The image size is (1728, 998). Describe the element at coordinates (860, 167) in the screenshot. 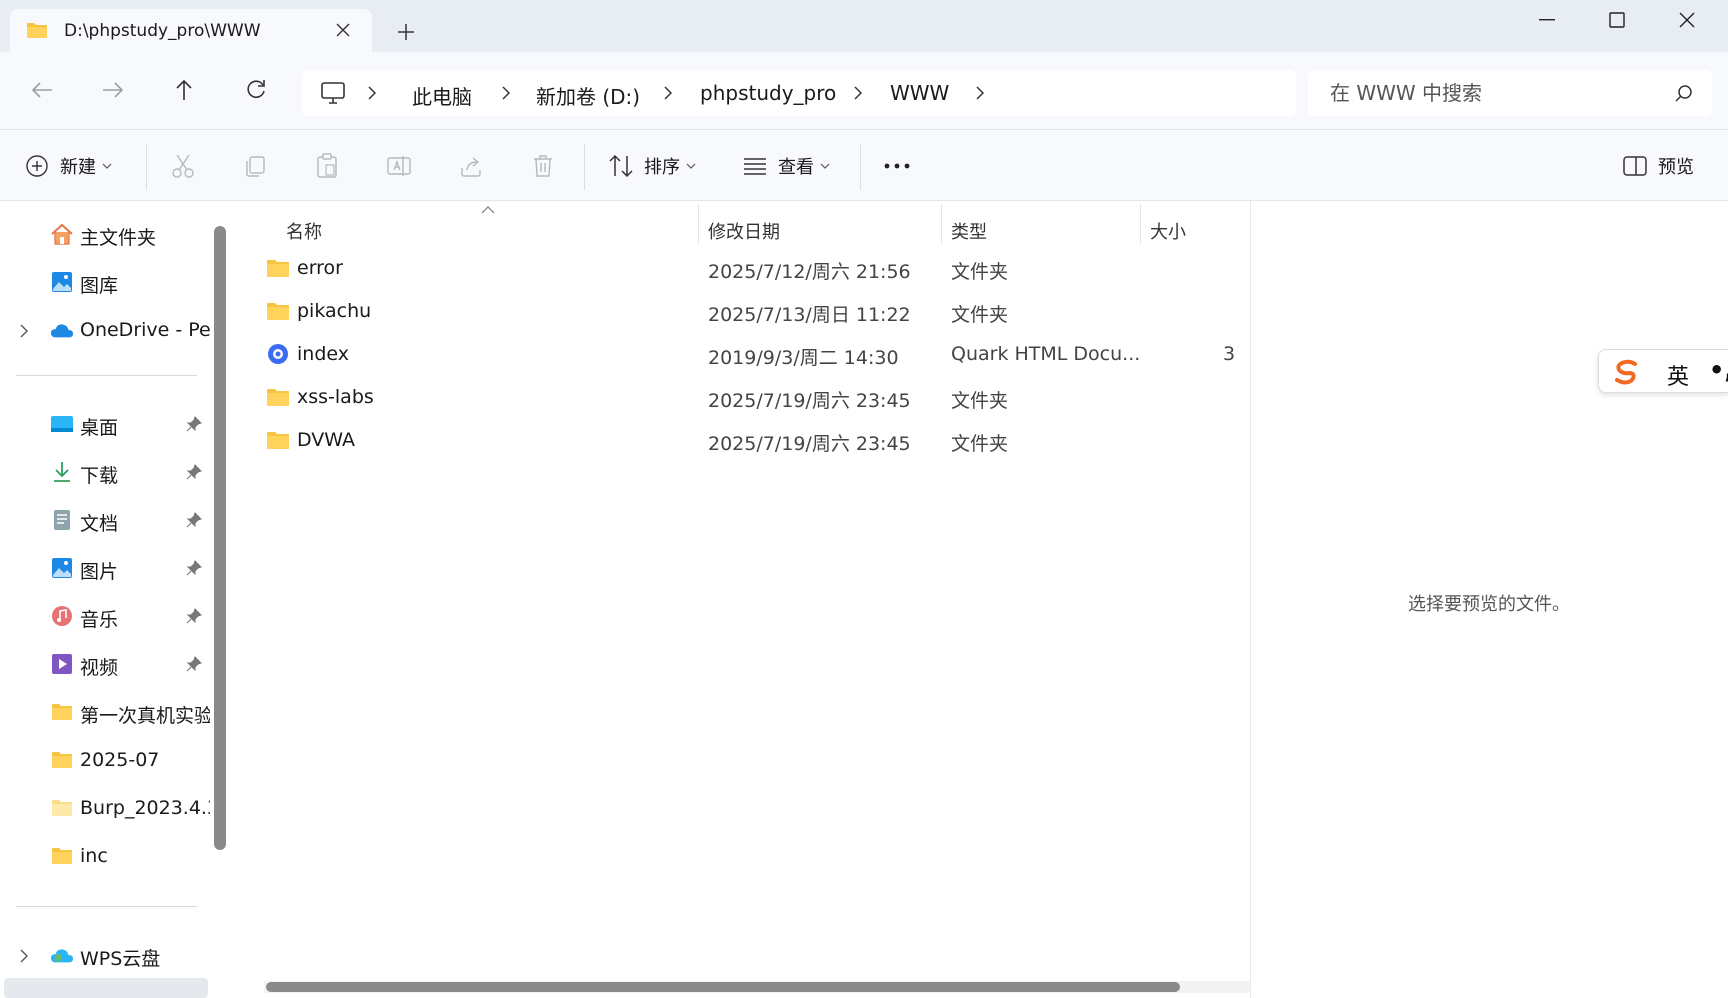

I see `toolbar-divider` at that location.